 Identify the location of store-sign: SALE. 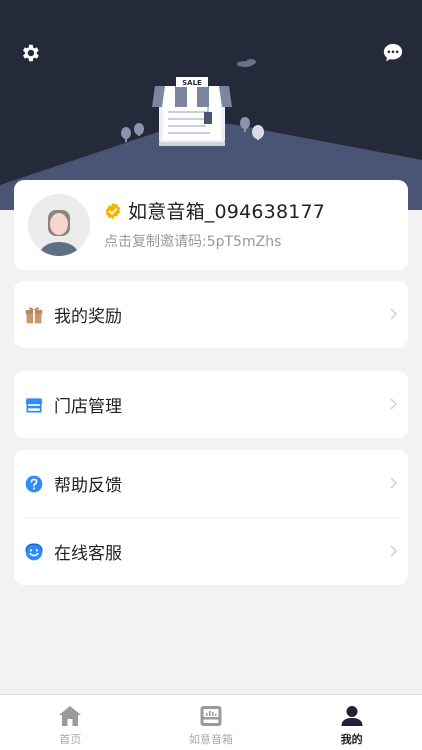
(192, 83).